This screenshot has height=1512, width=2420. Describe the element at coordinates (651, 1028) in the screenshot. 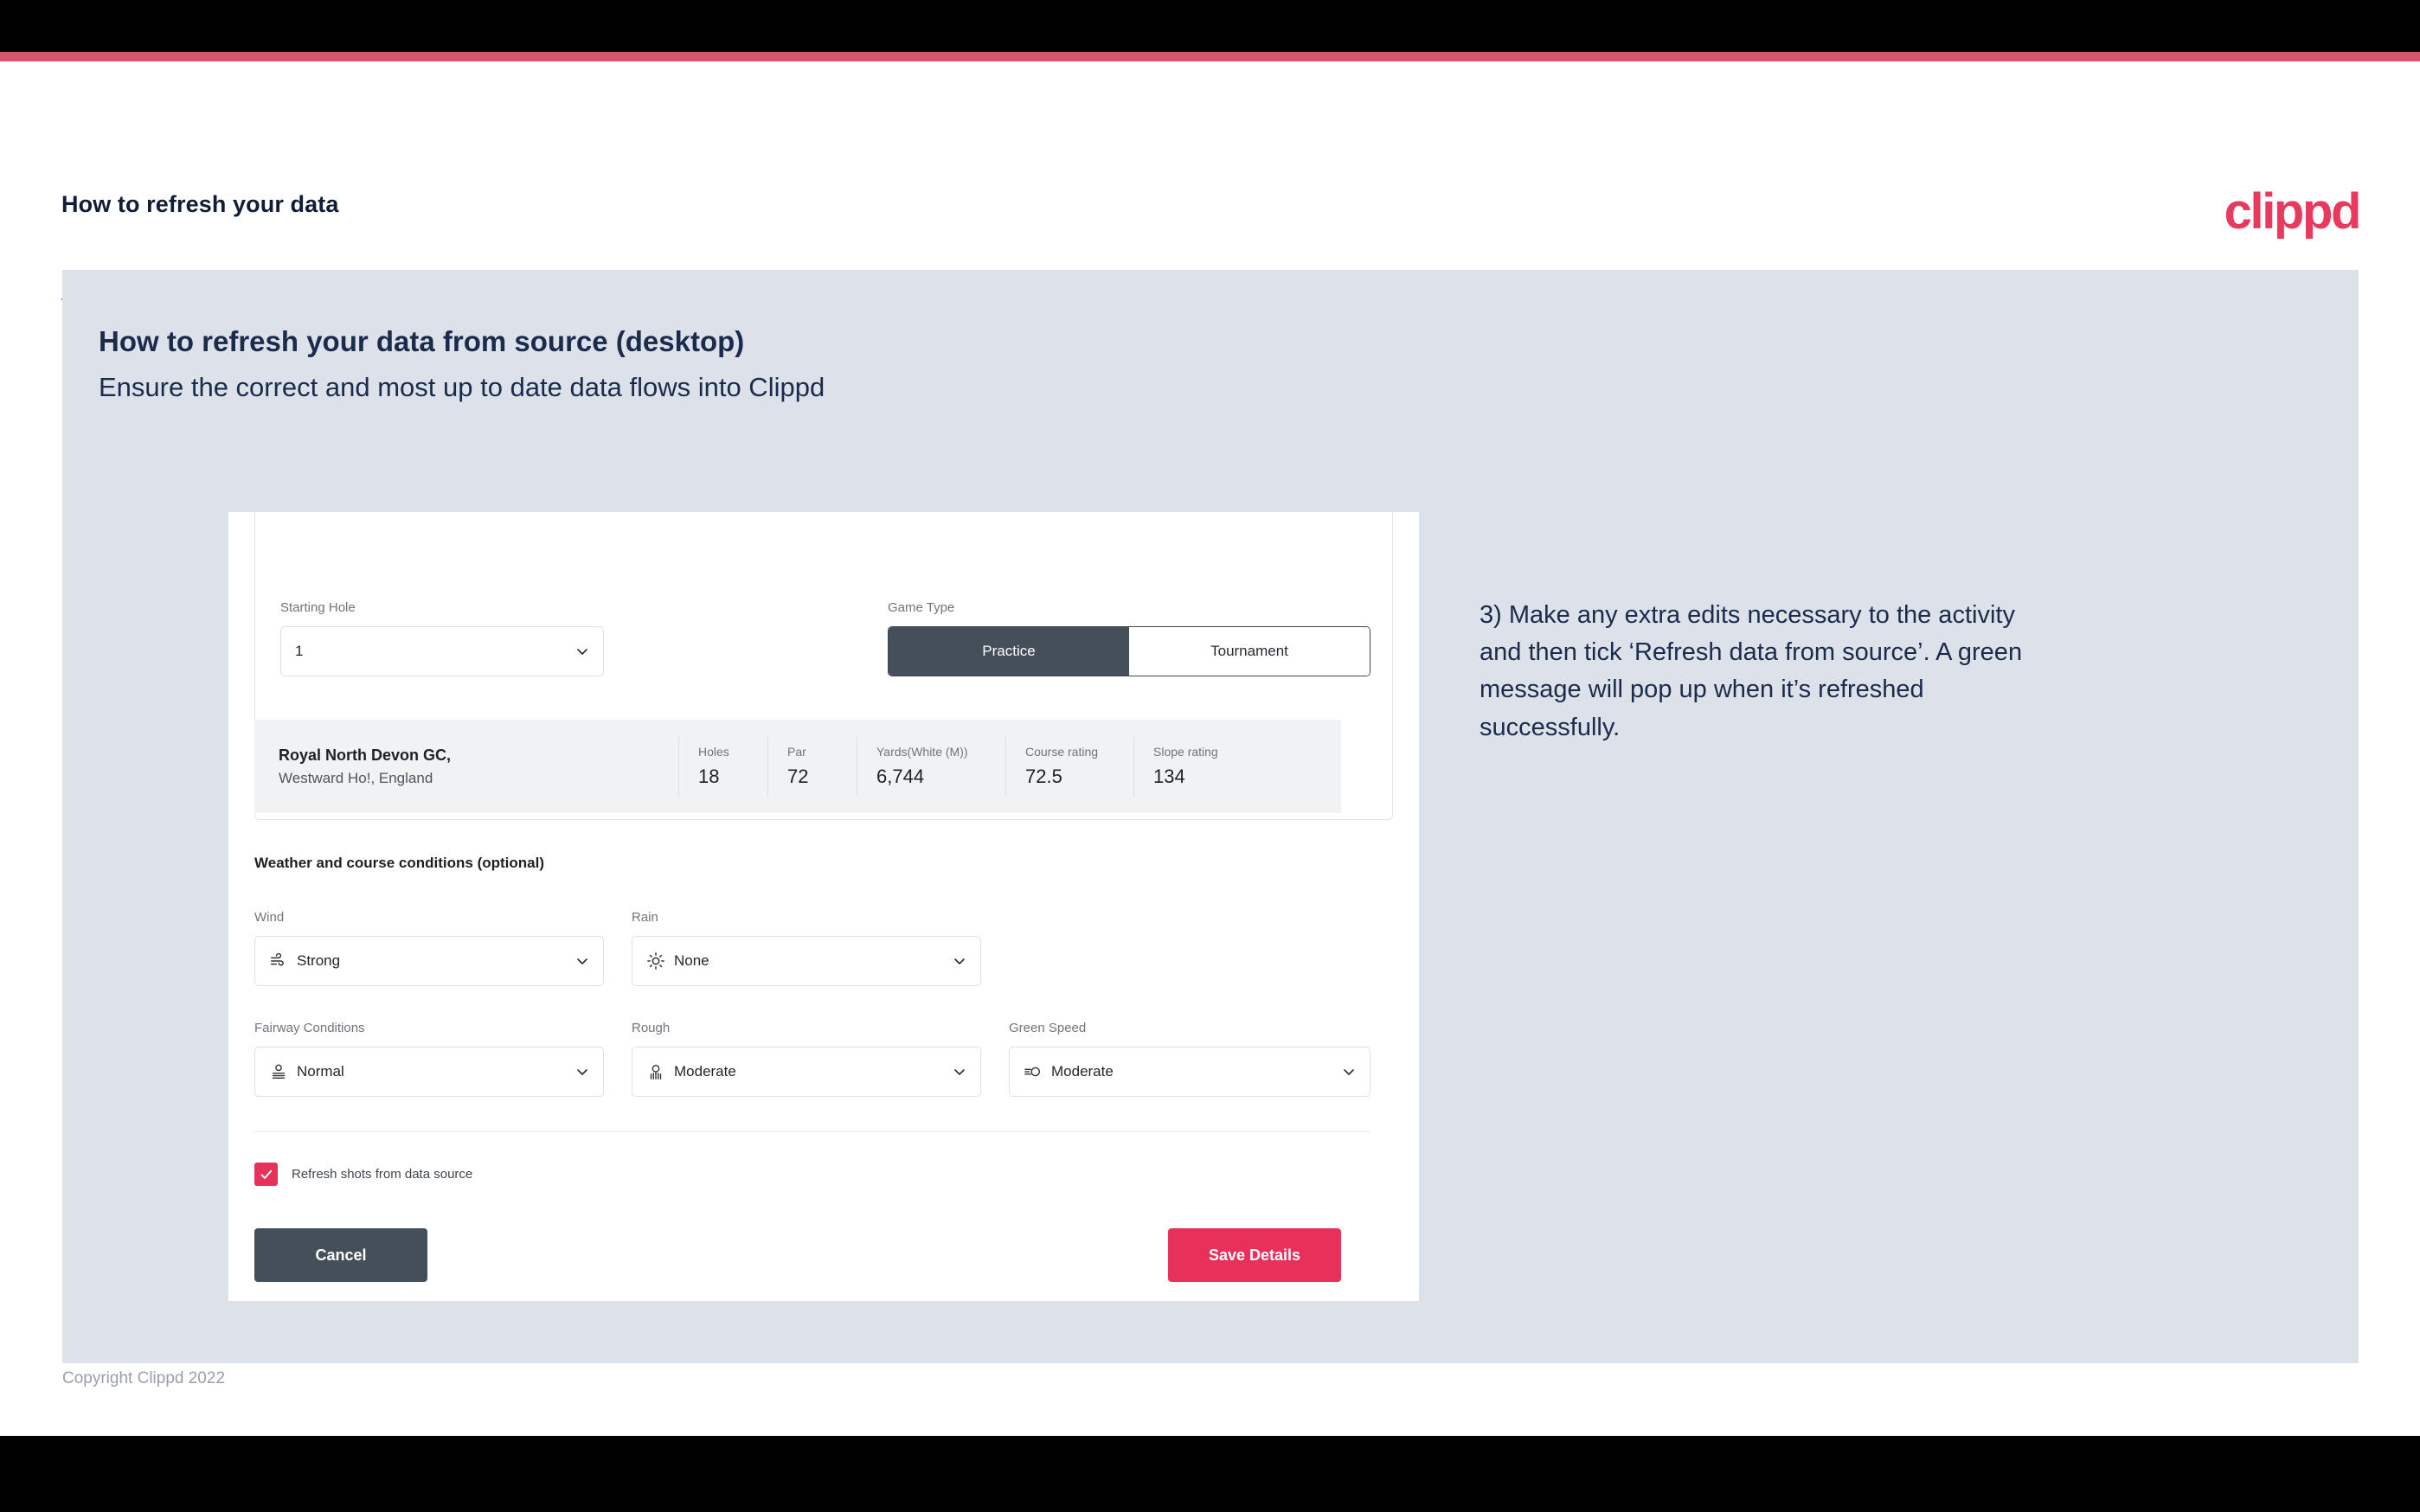

I see `rough-label: Rough` at that location.